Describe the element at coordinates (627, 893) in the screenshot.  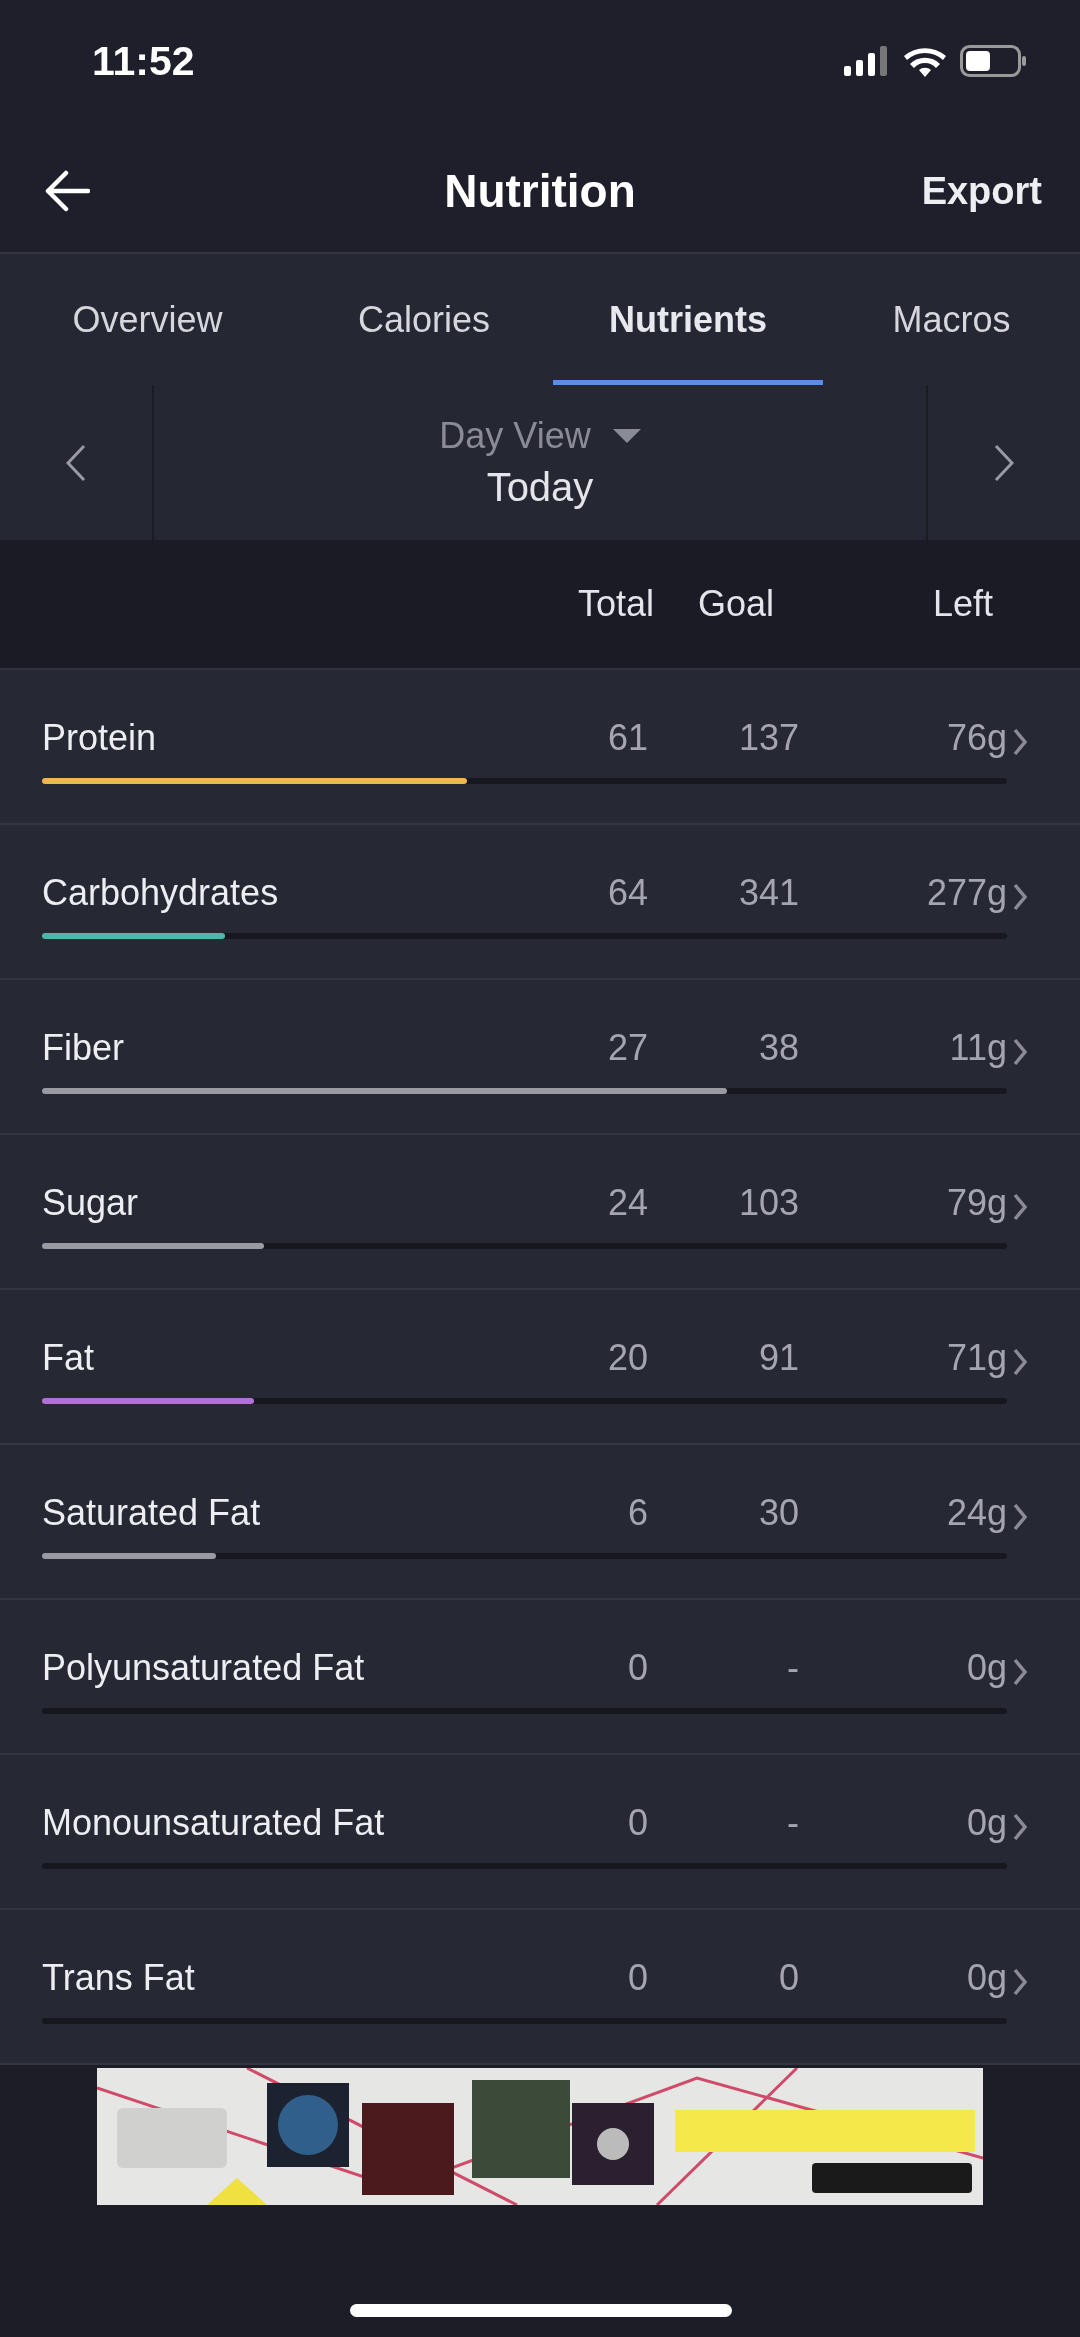
I see `total-value: 64` at that location.